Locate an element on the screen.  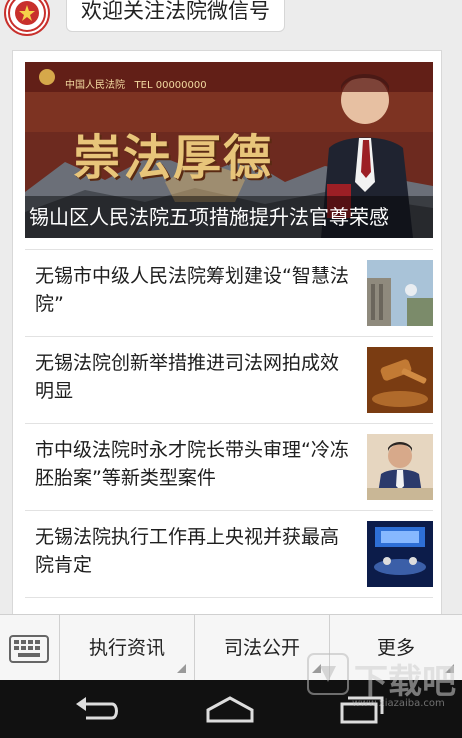
submenu-indicator-icon is located at coordinates (181, 668).